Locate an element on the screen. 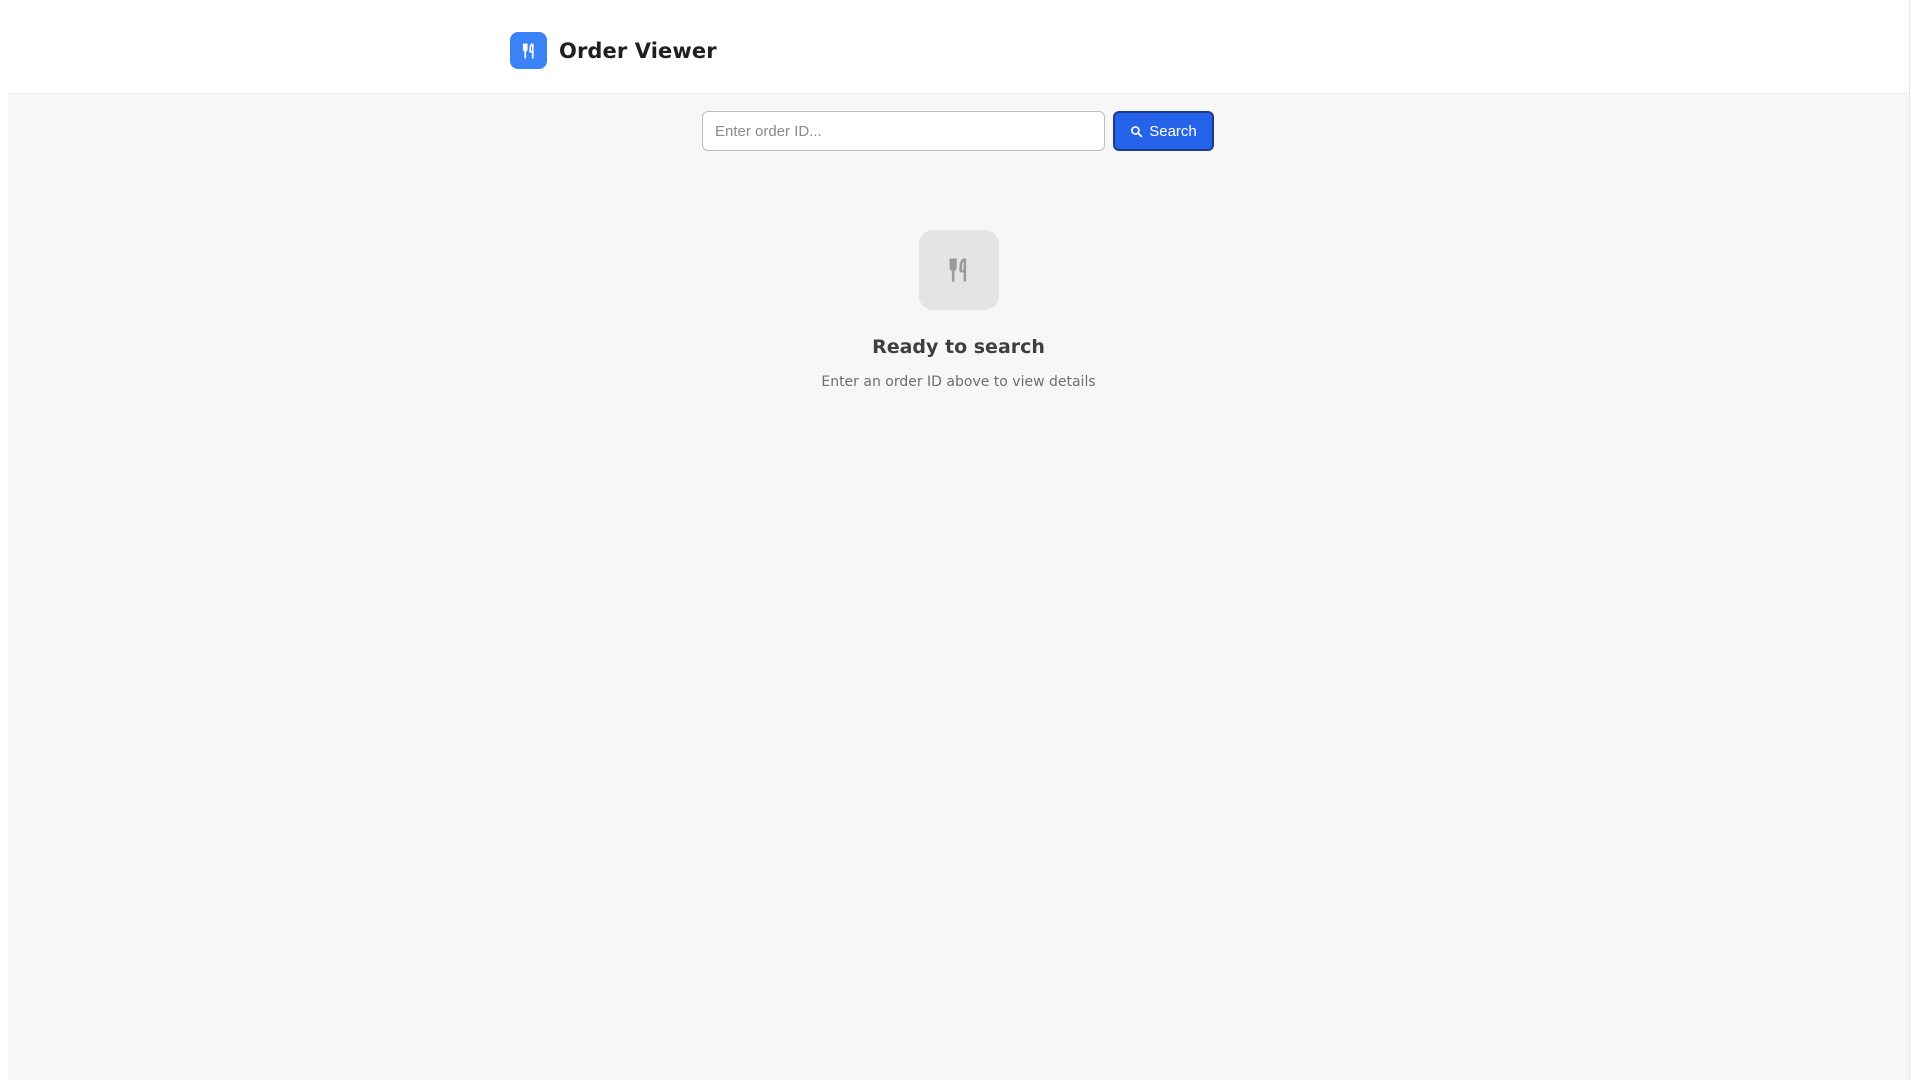 Image resolution: width=1920 pixels, height=1080 pixels. app-header: Order Viewer is located at coordinates (958, 47).